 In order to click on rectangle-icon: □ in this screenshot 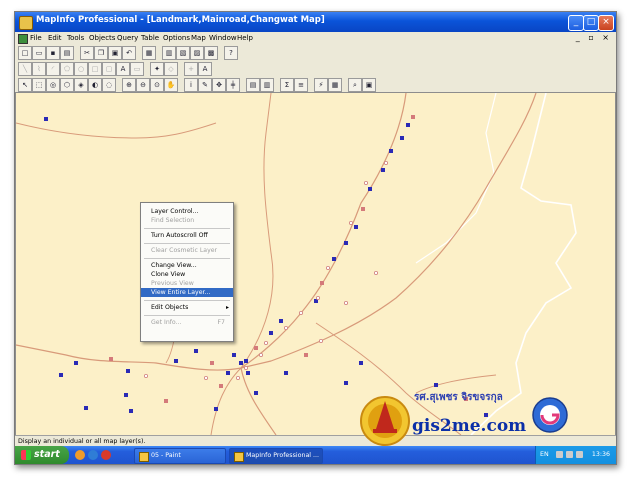, I will do `click(95, 69)`.